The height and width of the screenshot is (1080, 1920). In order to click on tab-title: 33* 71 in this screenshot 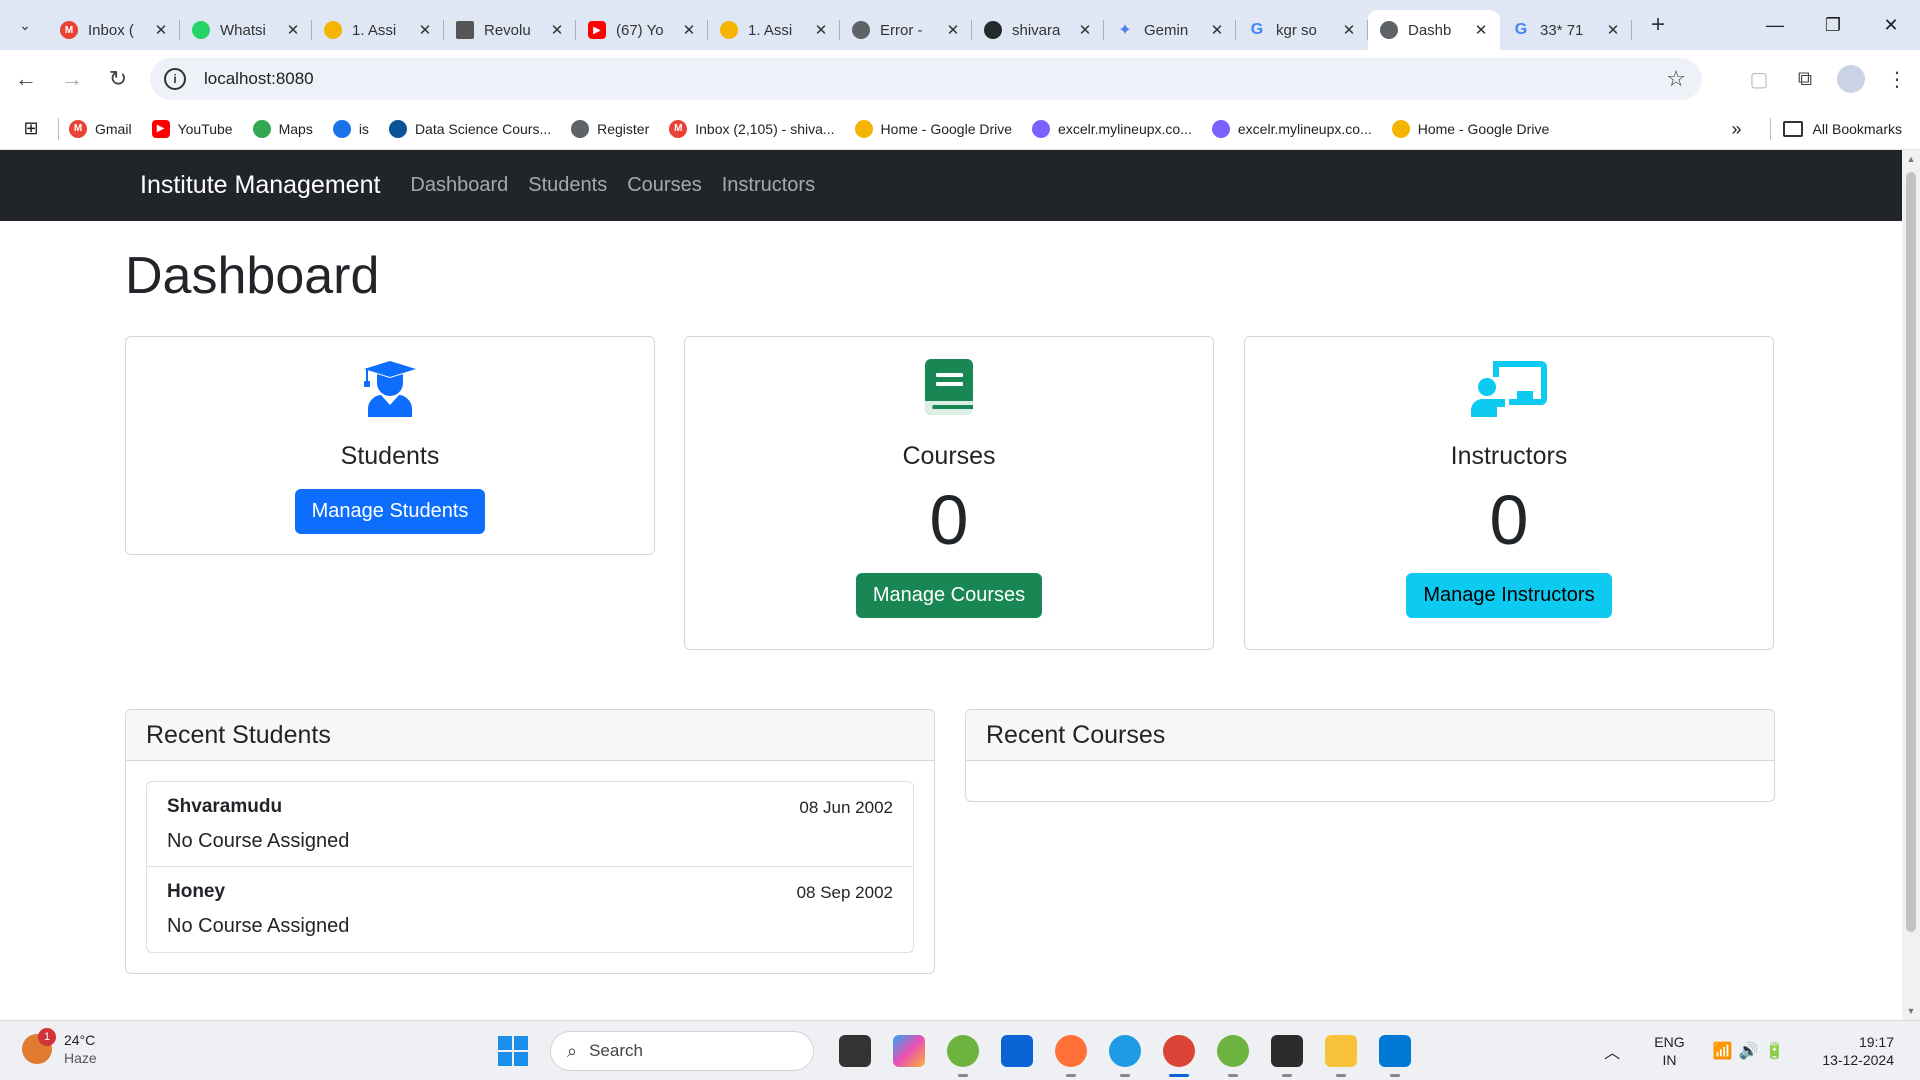, I will do `click(1562, 30)`.